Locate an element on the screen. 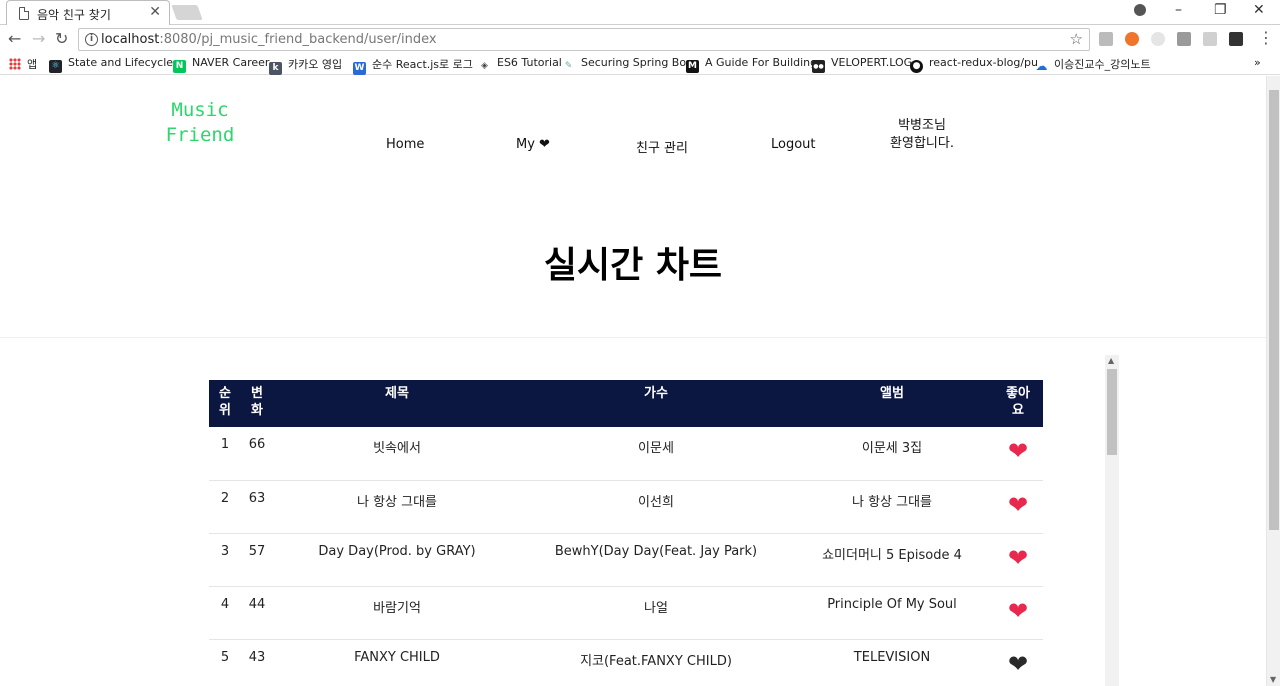 This screenshot has width=1280, height=686. change-cell: 66 is located at coordinates (257, 454).